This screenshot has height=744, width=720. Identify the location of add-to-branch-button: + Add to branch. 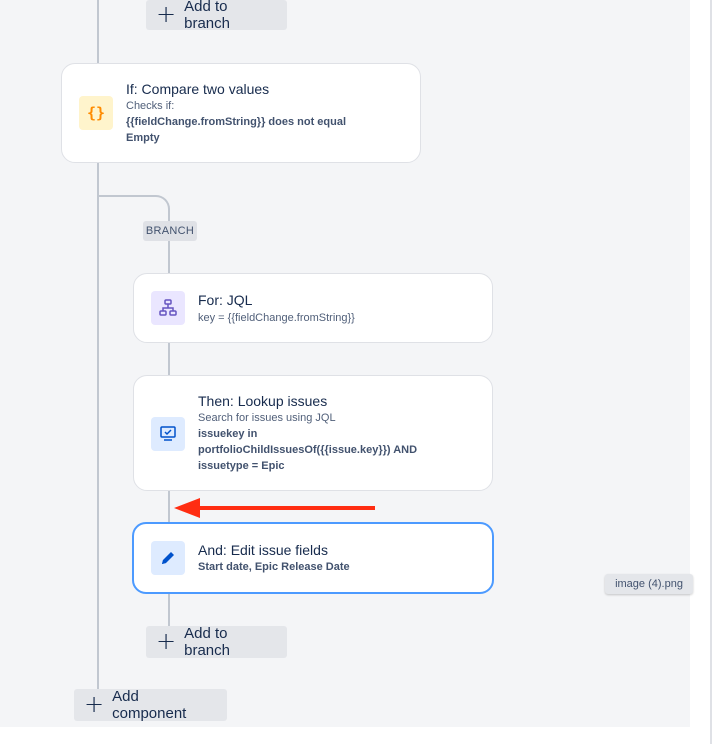
(216, 16).